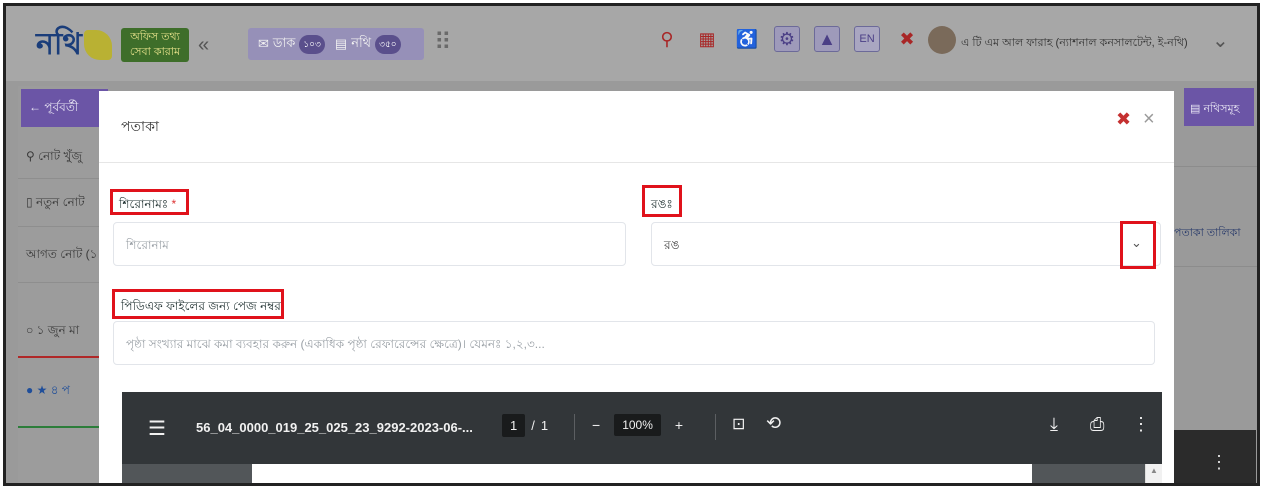 The width and height of the screenshot is (1263, 489). I want to click on nothi-list-button: ▤ নথিসমূহ, so click(1219, 107).